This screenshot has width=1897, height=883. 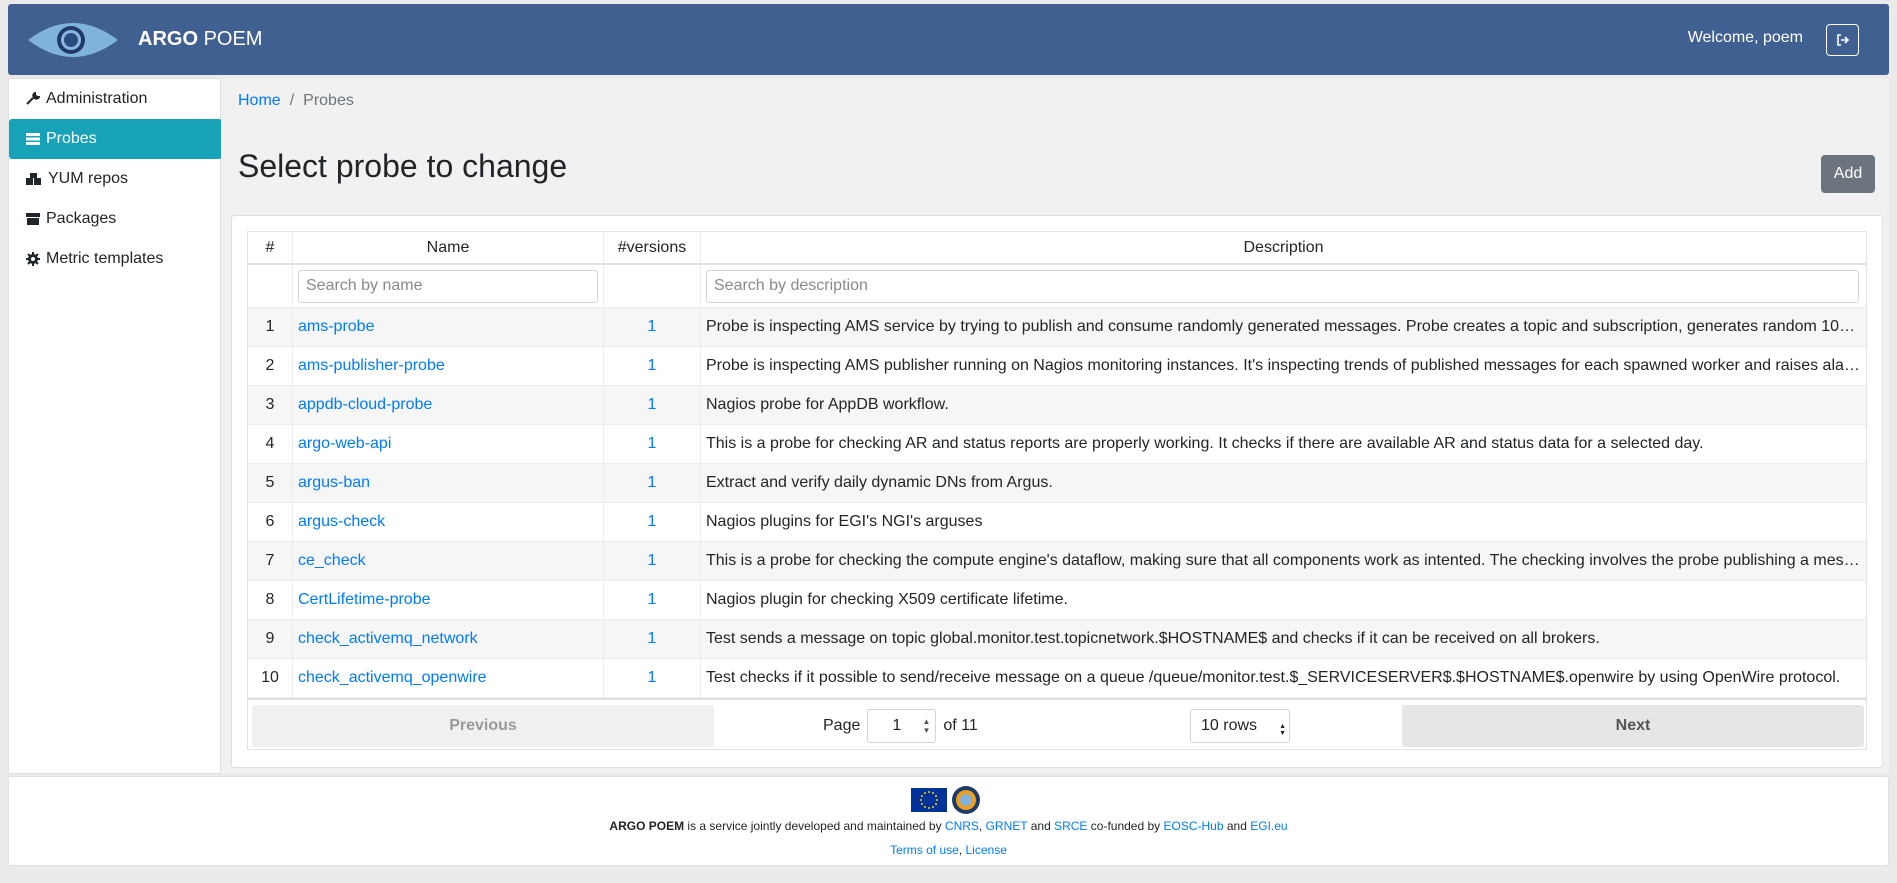 What do you see at coordinates (115, 139) in the screenshot?
I see `sidebar-item-probes: Probes` at bounding box center [115, 139].